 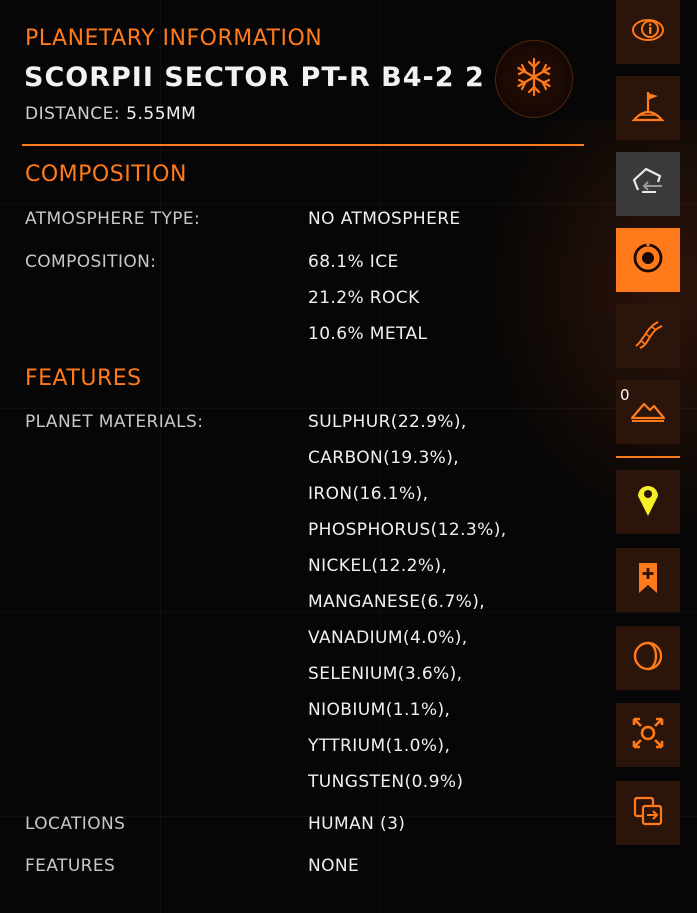 I want to click on material-item: TUNGSTEN(0.9%), so click(x=386, y=782).